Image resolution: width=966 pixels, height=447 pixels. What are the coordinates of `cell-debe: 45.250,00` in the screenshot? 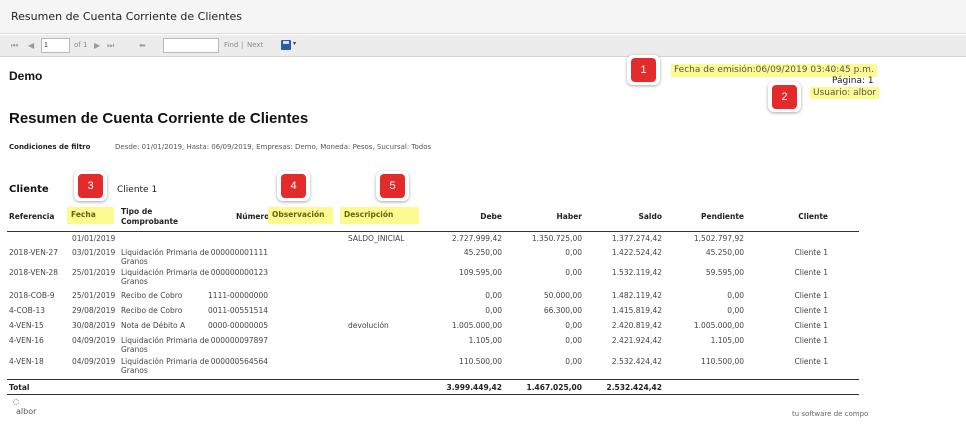 It's located at (482, 252).